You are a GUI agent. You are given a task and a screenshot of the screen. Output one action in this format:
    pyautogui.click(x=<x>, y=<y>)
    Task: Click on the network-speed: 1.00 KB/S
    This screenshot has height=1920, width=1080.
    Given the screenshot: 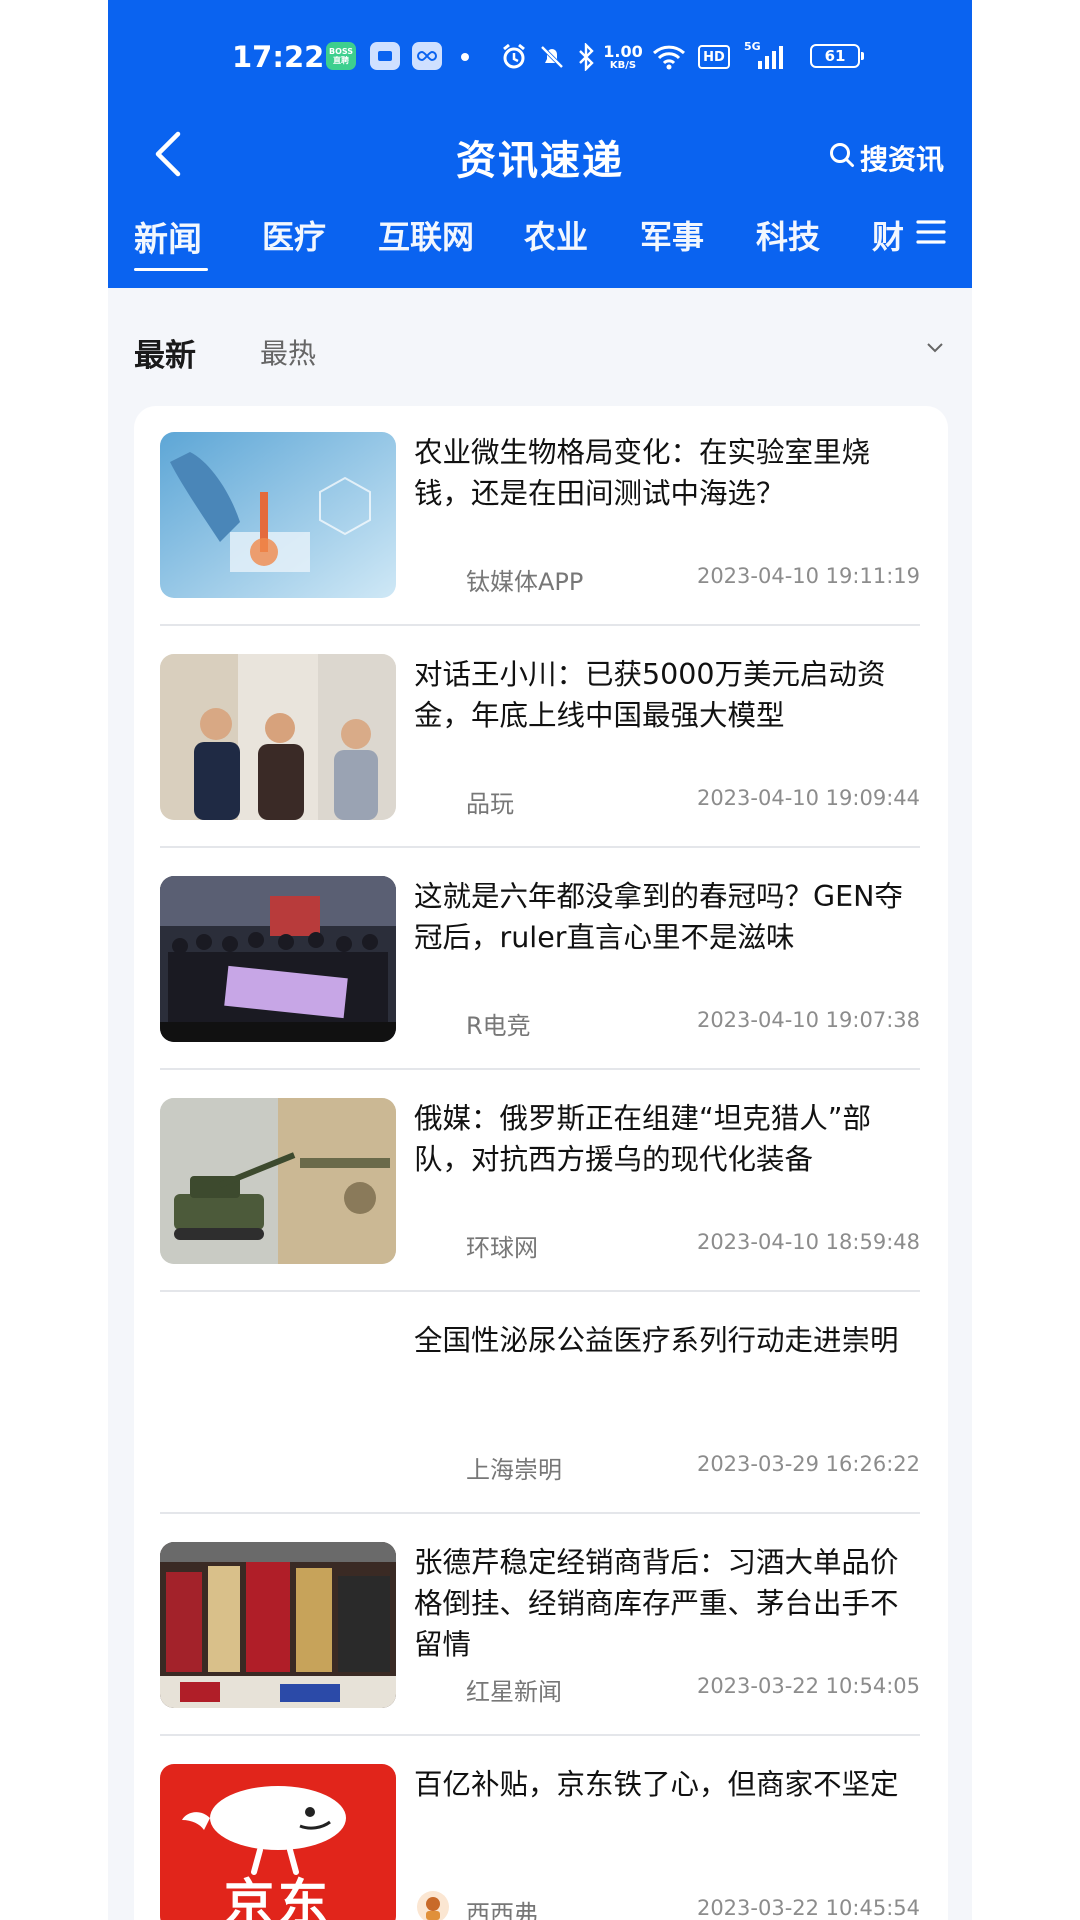 What is the action you would take?
    pyautogui.click(x=623, y=56)
    